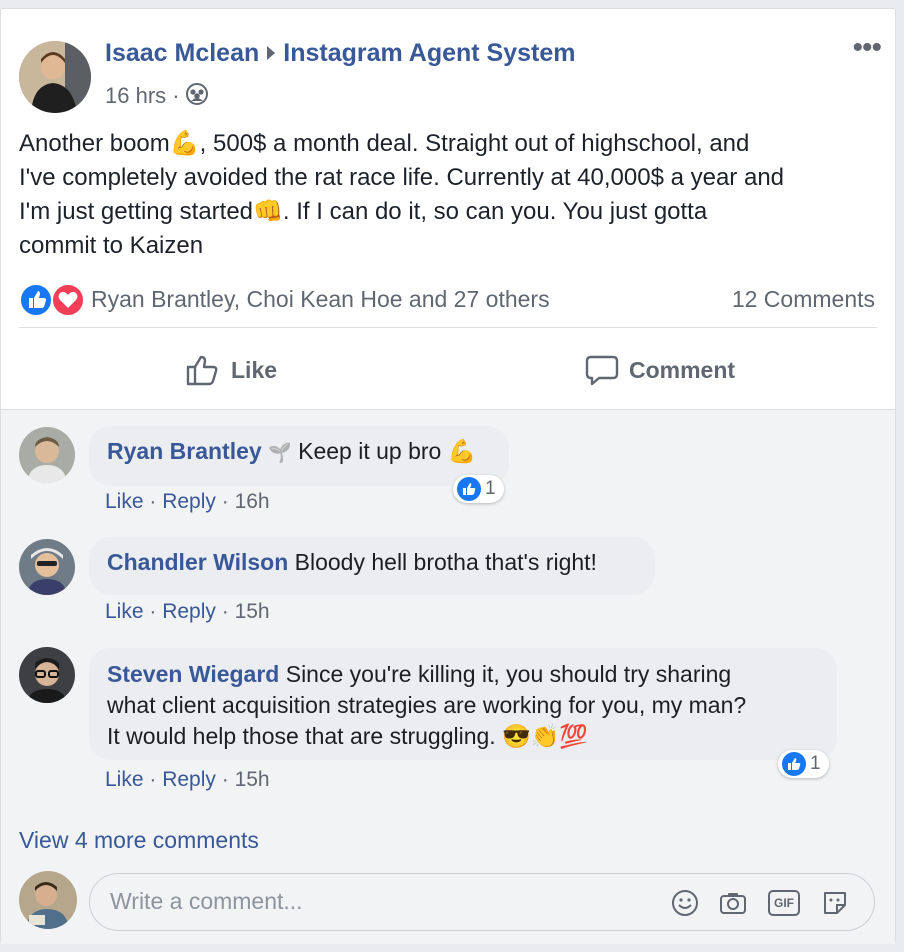 The image size is (904, 952). Describe the element at coordinates (197, 562) in the screenshot. I see `commenter-name-link: Chandler Wilson` at that location.